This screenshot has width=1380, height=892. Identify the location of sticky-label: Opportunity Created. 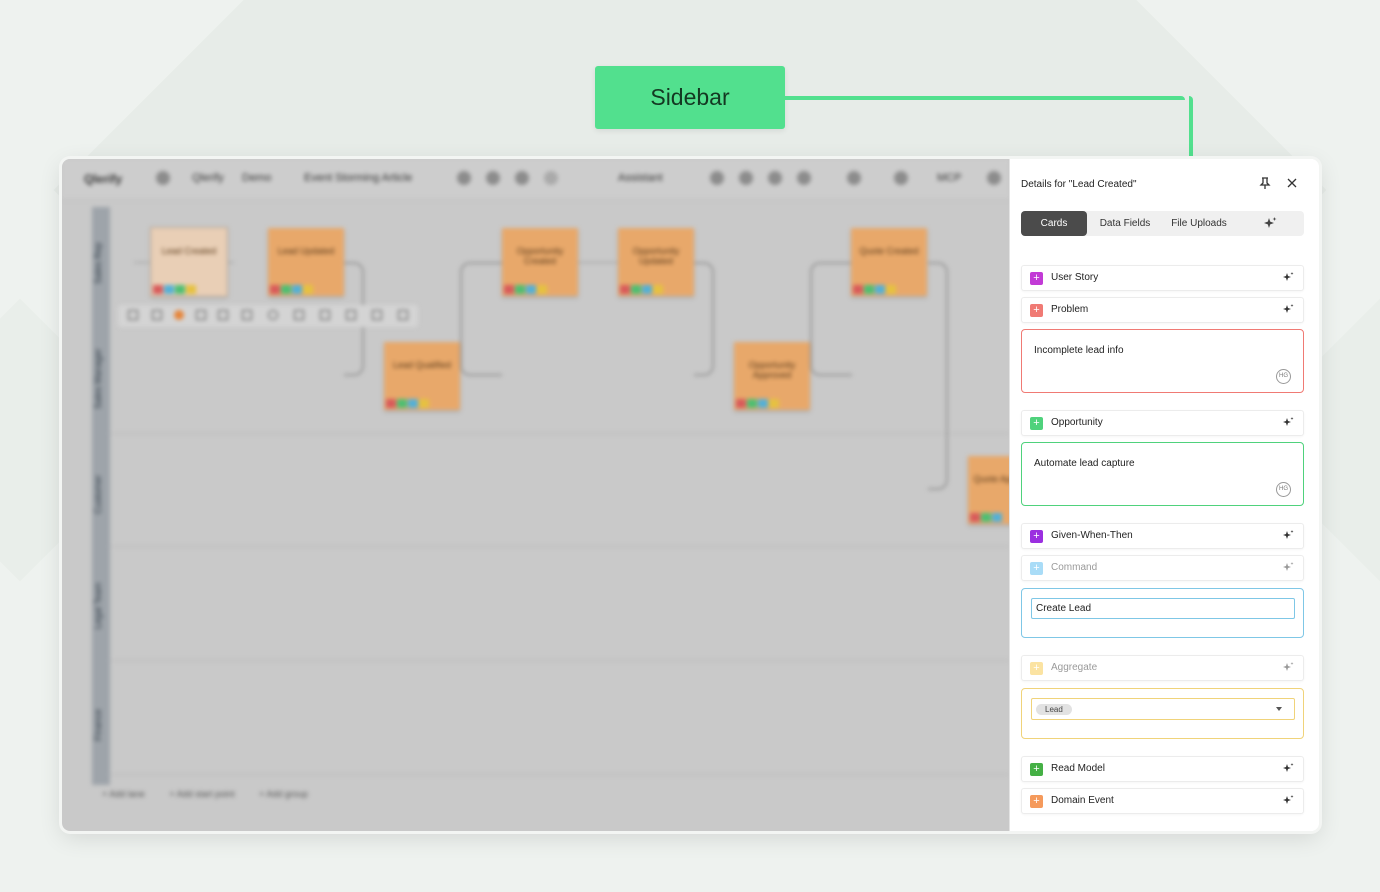
(540, 256).